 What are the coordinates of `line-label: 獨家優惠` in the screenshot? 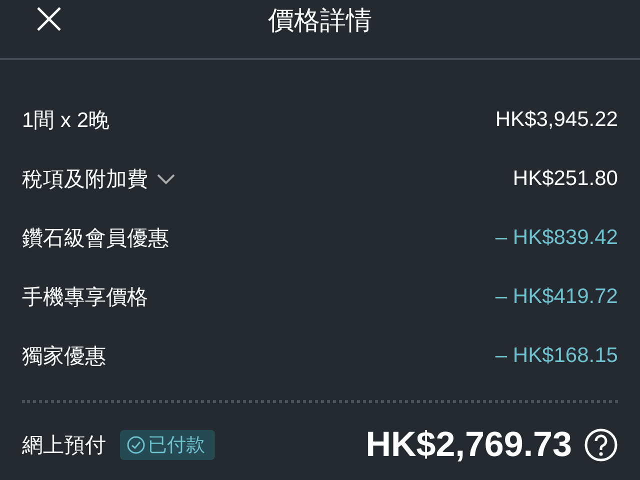 It's located at (64, 357).